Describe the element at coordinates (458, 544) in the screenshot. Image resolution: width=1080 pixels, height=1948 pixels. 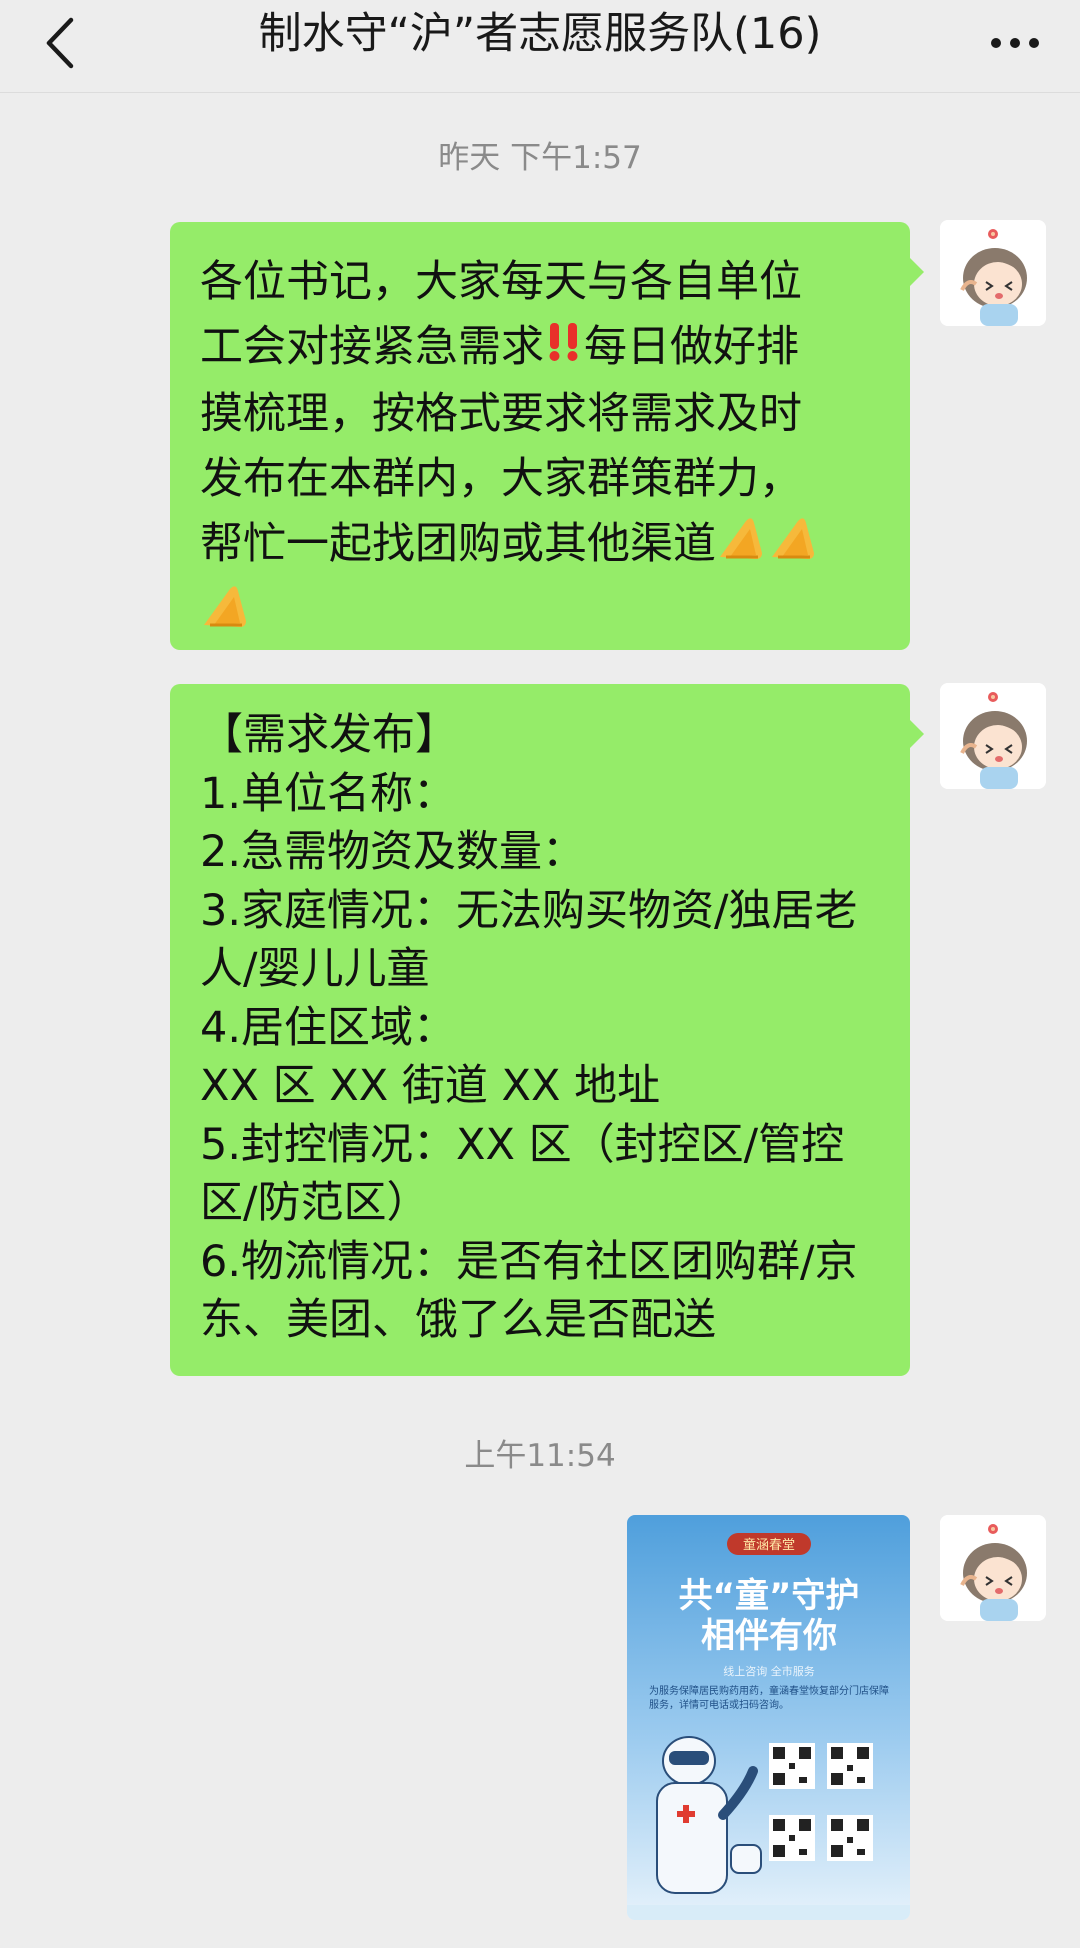
I see `message-text: 帮忙一起找团购或其他渠道` at that location.